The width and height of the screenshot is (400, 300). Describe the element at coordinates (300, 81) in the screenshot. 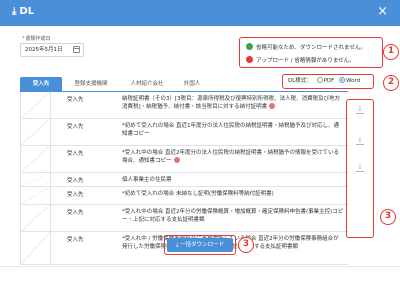

I see `format-label: DL様式：` at that location.